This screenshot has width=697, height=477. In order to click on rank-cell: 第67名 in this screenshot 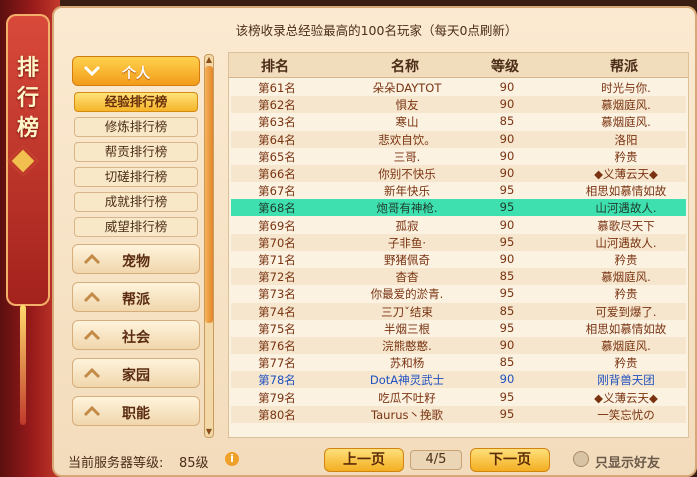, I will do `click(277, 191)`.